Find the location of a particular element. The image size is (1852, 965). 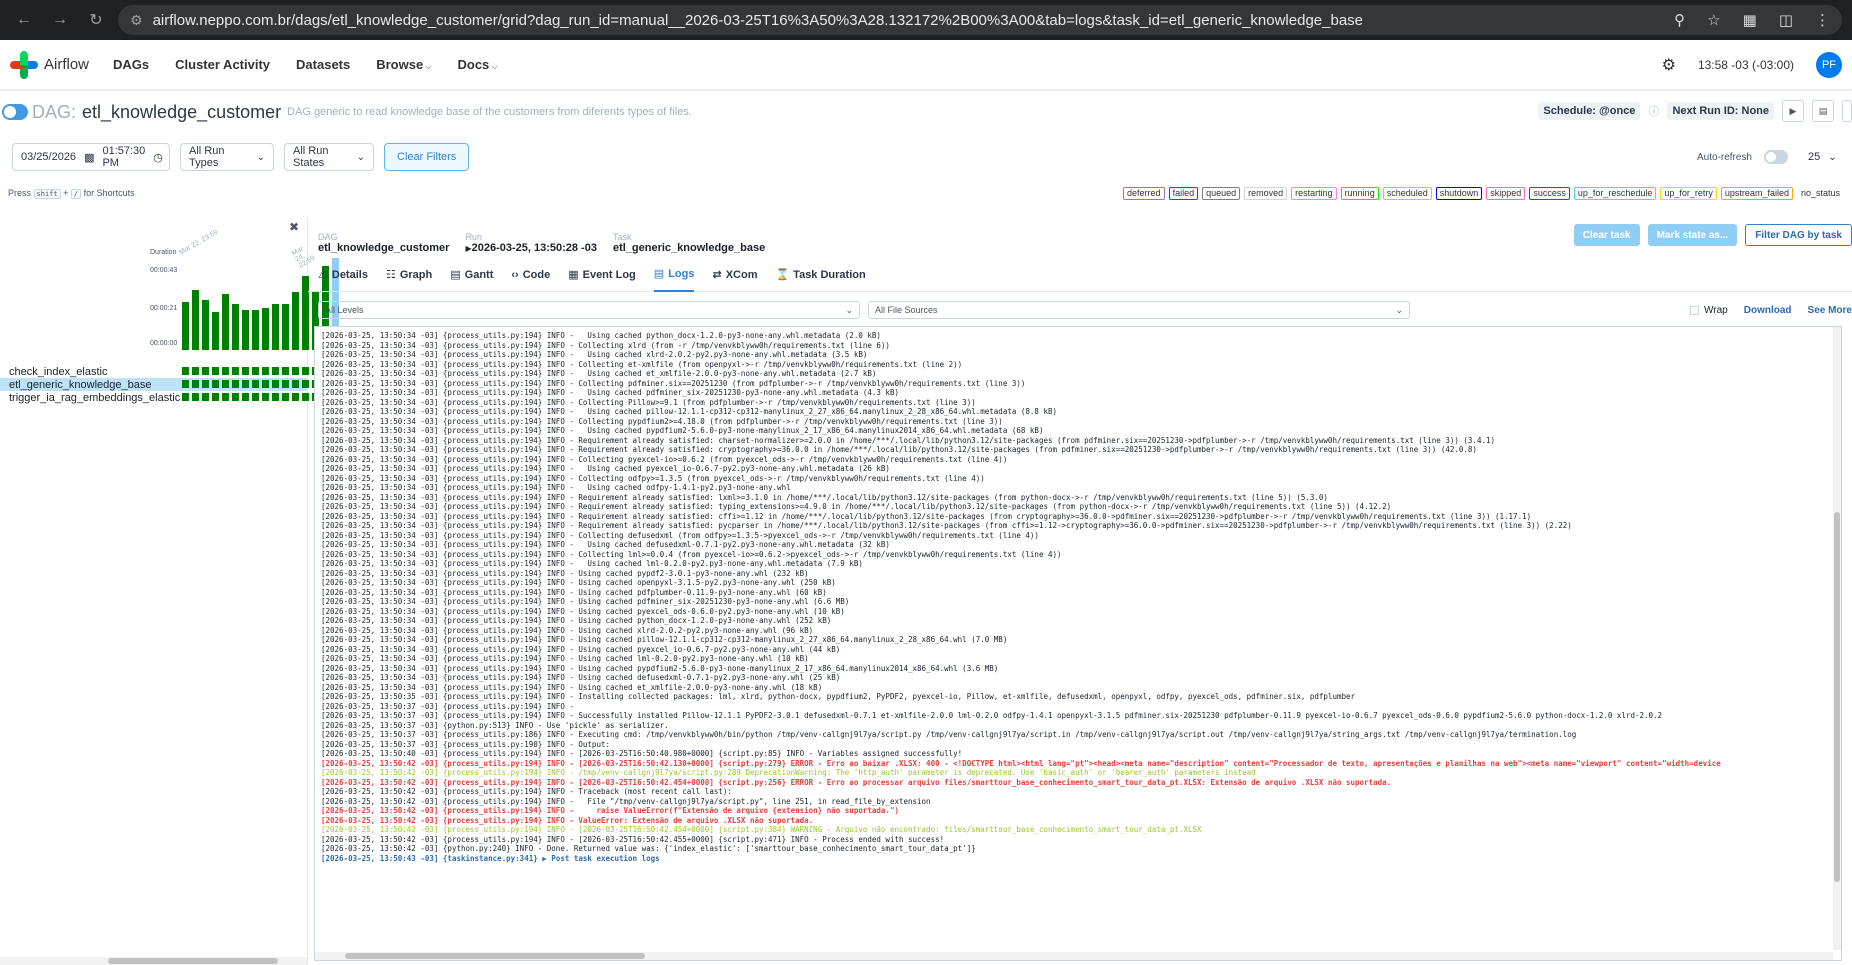

back-icon: ← is located at coordinates (24, 20).